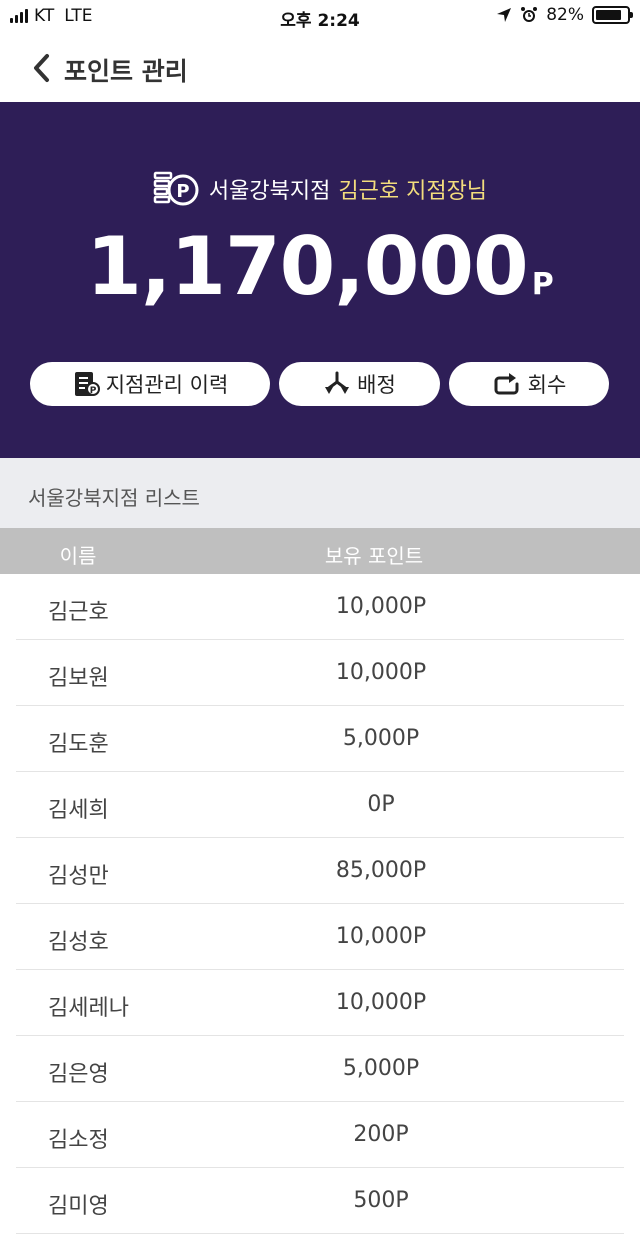 The image size is (640, 1253). Describe the element at coordinates (320, 805) in the screenshot. I see `table-row: 김세희 0P` at that location.